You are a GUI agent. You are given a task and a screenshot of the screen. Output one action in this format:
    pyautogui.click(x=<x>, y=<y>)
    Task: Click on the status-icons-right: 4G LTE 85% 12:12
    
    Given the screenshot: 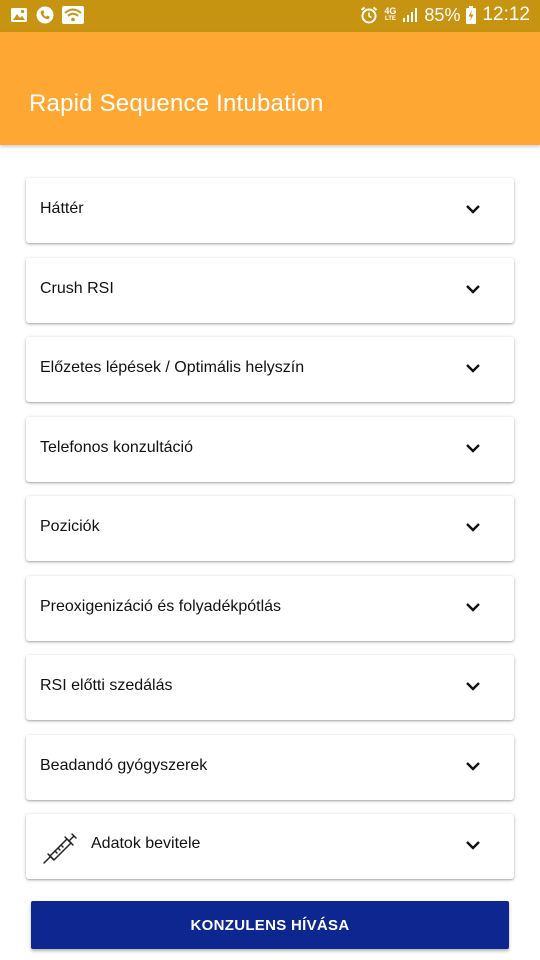 What is the action you would take?
    pyautogui.click(x=445, y=15)
    